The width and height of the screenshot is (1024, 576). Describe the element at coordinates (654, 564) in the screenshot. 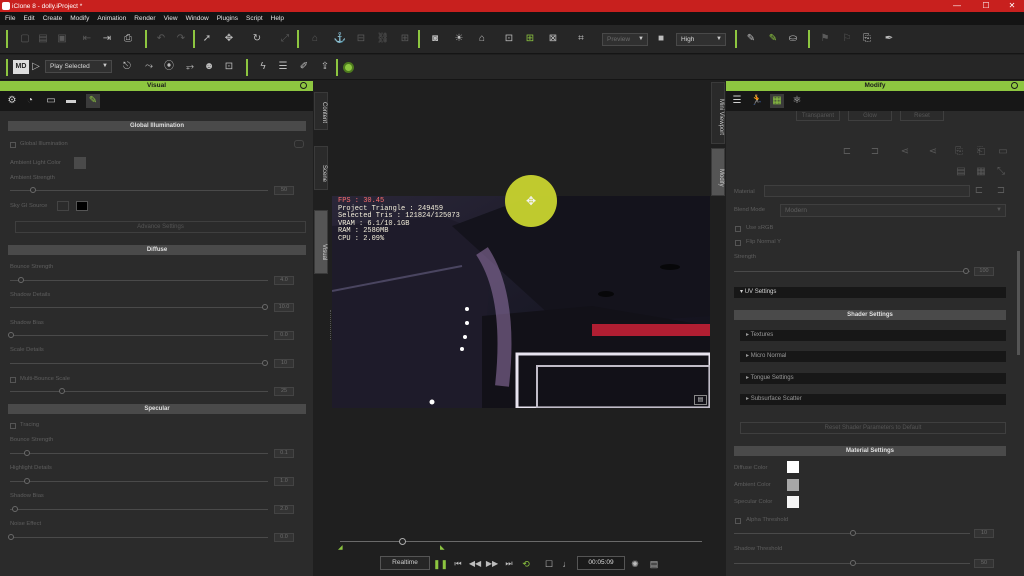

I see `timeline-icon: ▤` at that location.